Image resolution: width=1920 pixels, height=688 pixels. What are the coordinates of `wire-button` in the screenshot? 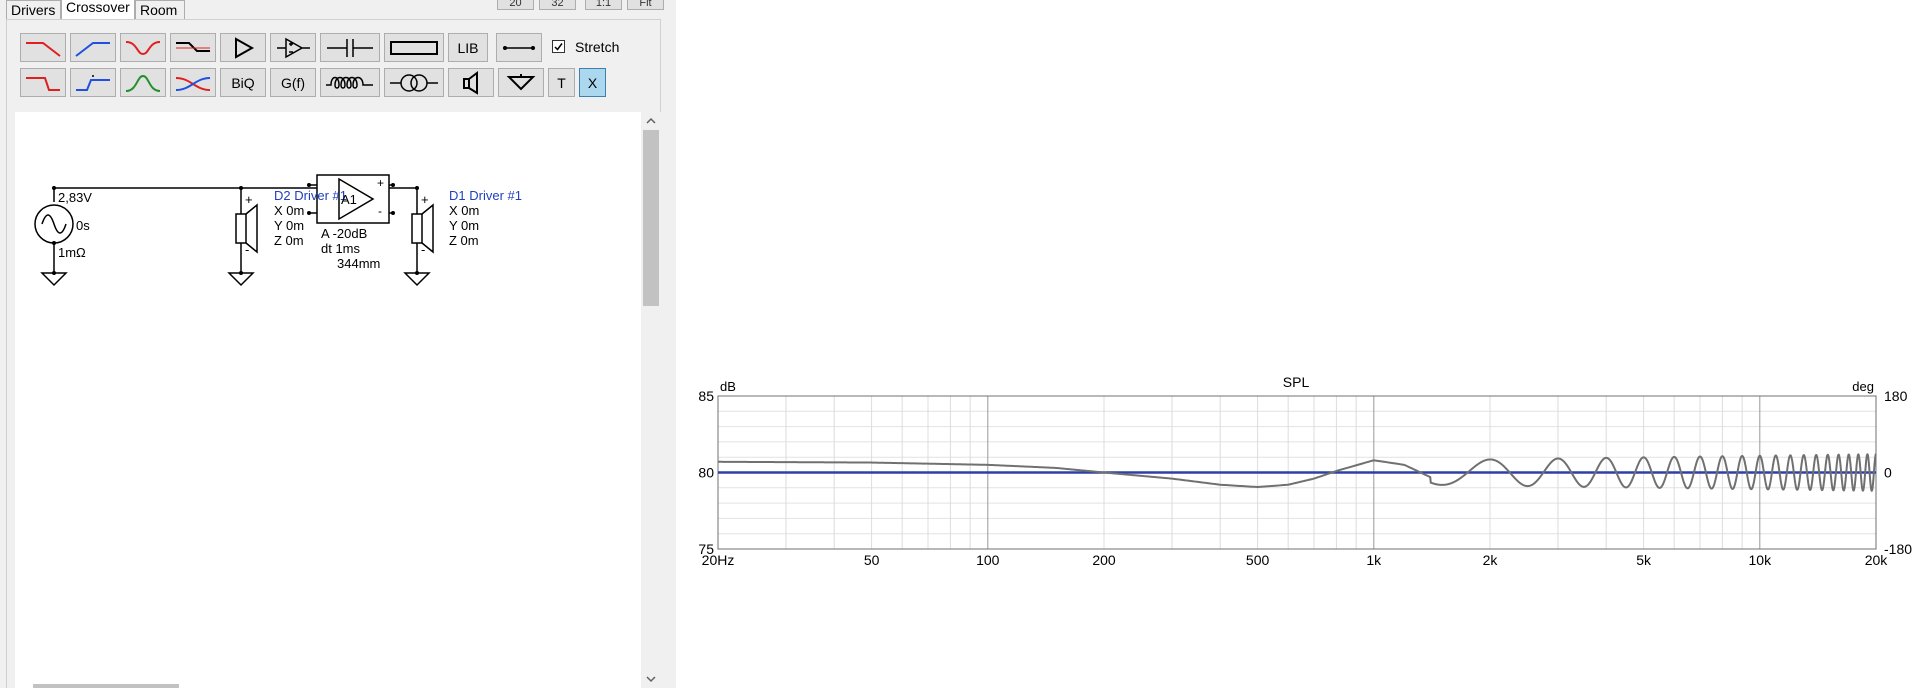 It's located at (519, 47).